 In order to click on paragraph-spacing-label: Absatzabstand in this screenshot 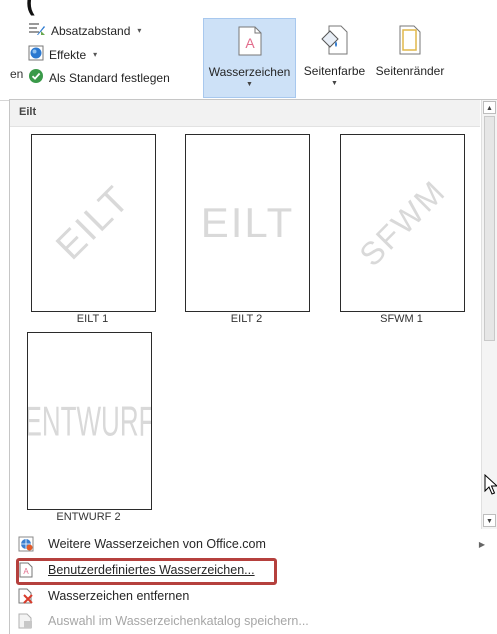, I will do `click(91, 30)`.